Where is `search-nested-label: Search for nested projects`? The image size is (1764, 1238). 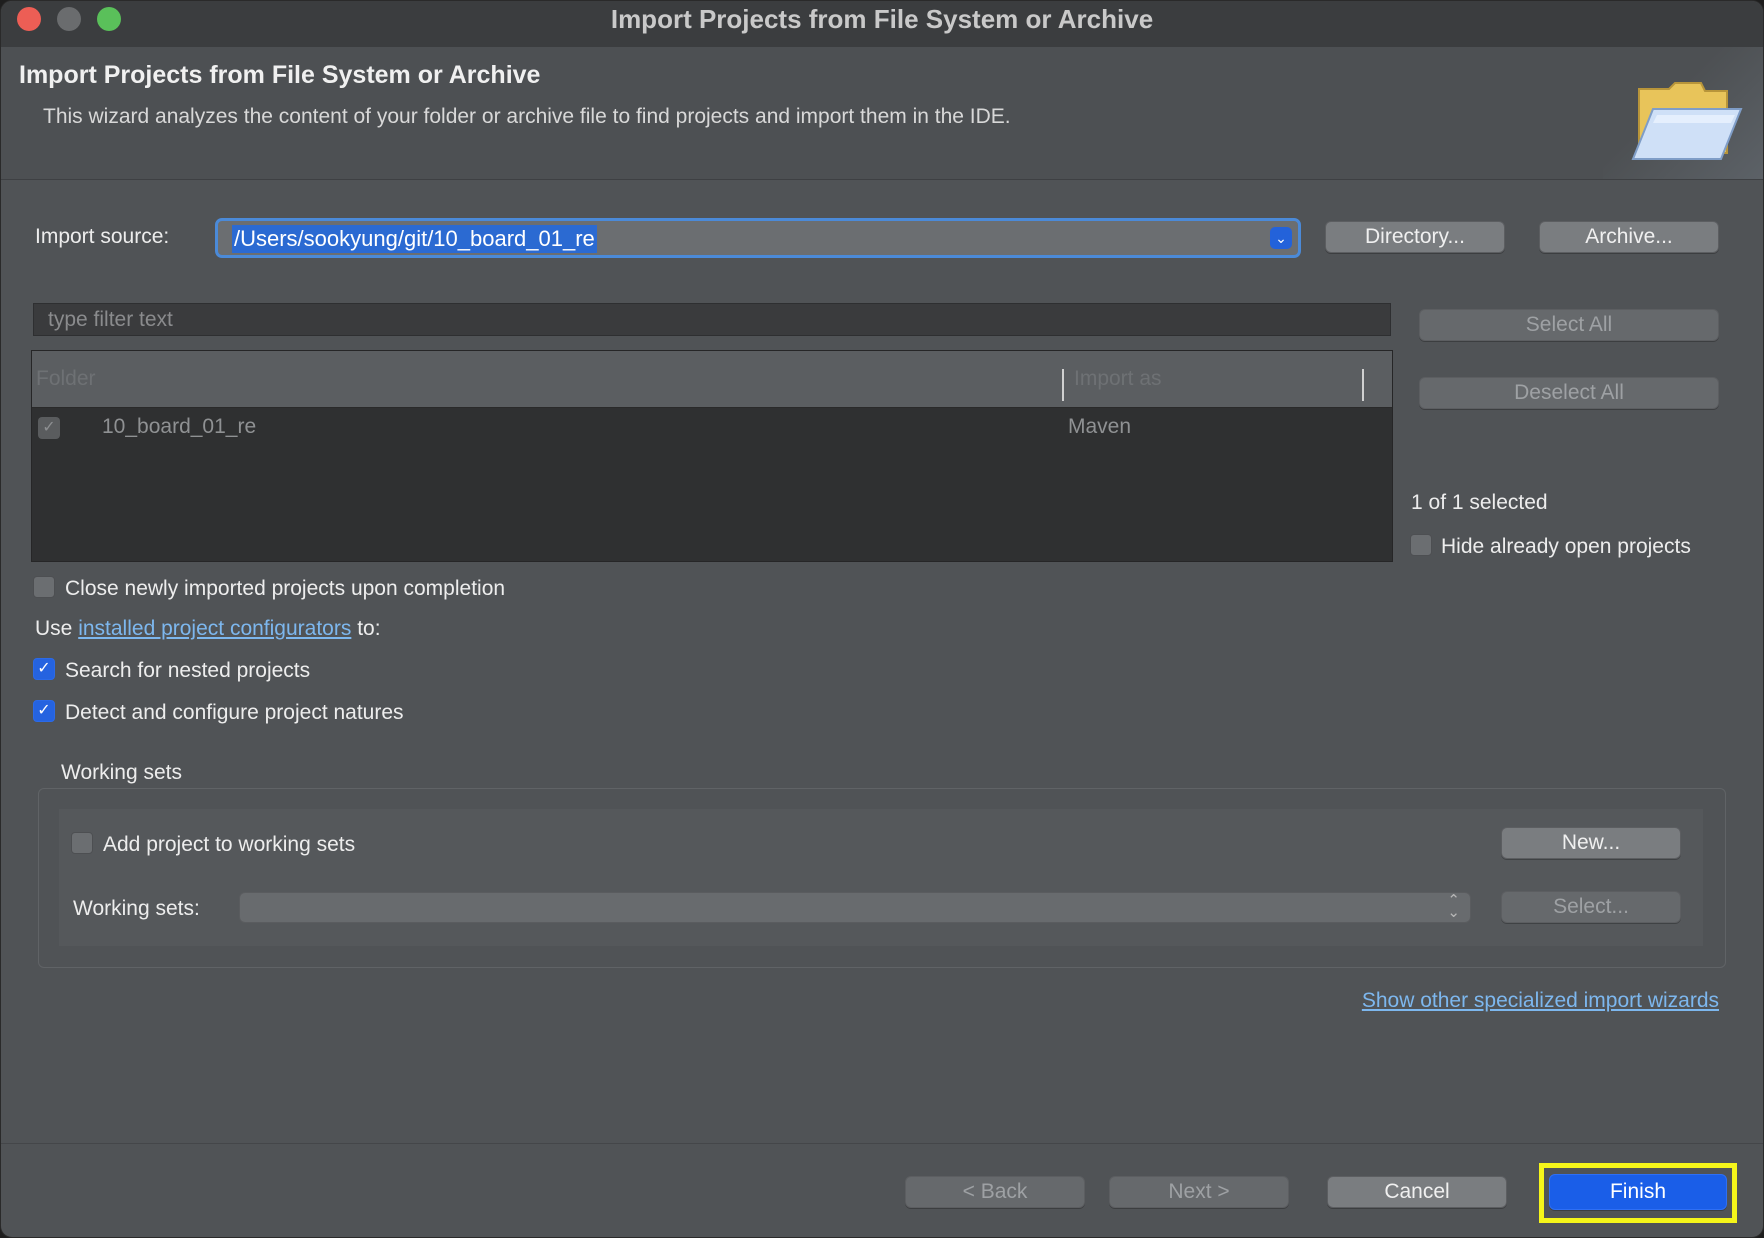
search-nested-label: Search for nested projects is located at coordinates (188, 670).